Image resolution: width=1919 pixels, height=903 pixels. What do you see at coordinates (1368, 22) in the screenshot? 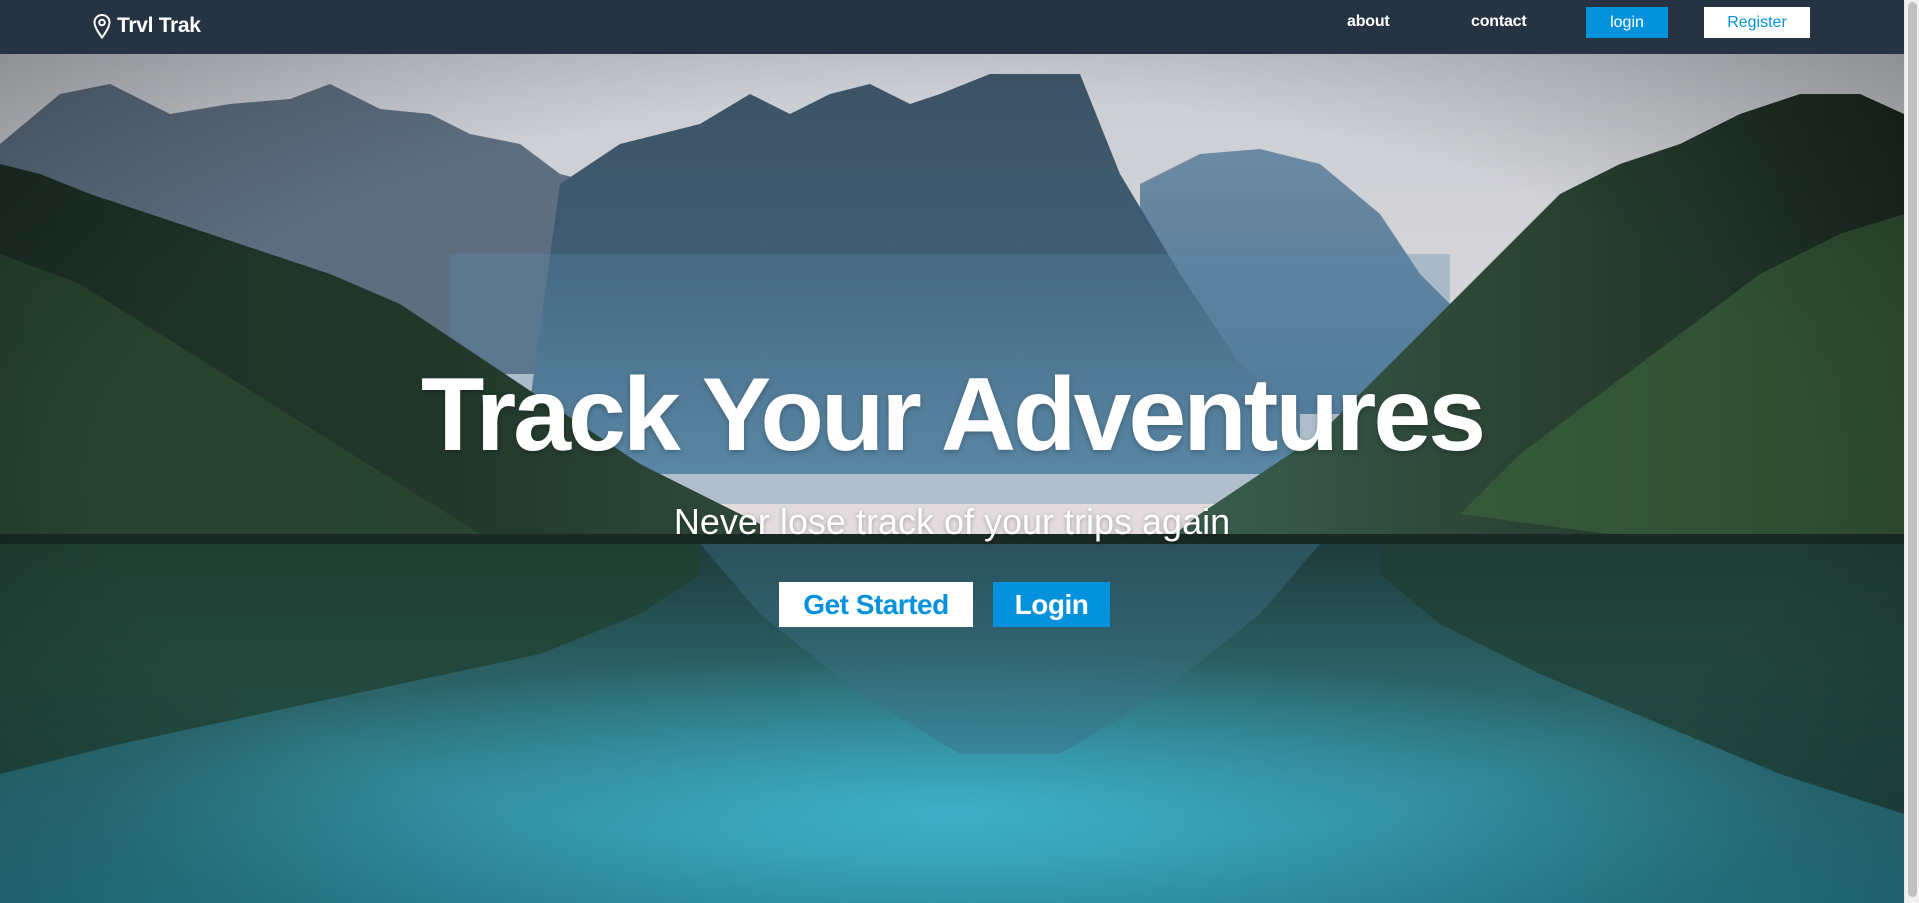
I see `nav-link-about: about` at bounding box center [1368, 22].